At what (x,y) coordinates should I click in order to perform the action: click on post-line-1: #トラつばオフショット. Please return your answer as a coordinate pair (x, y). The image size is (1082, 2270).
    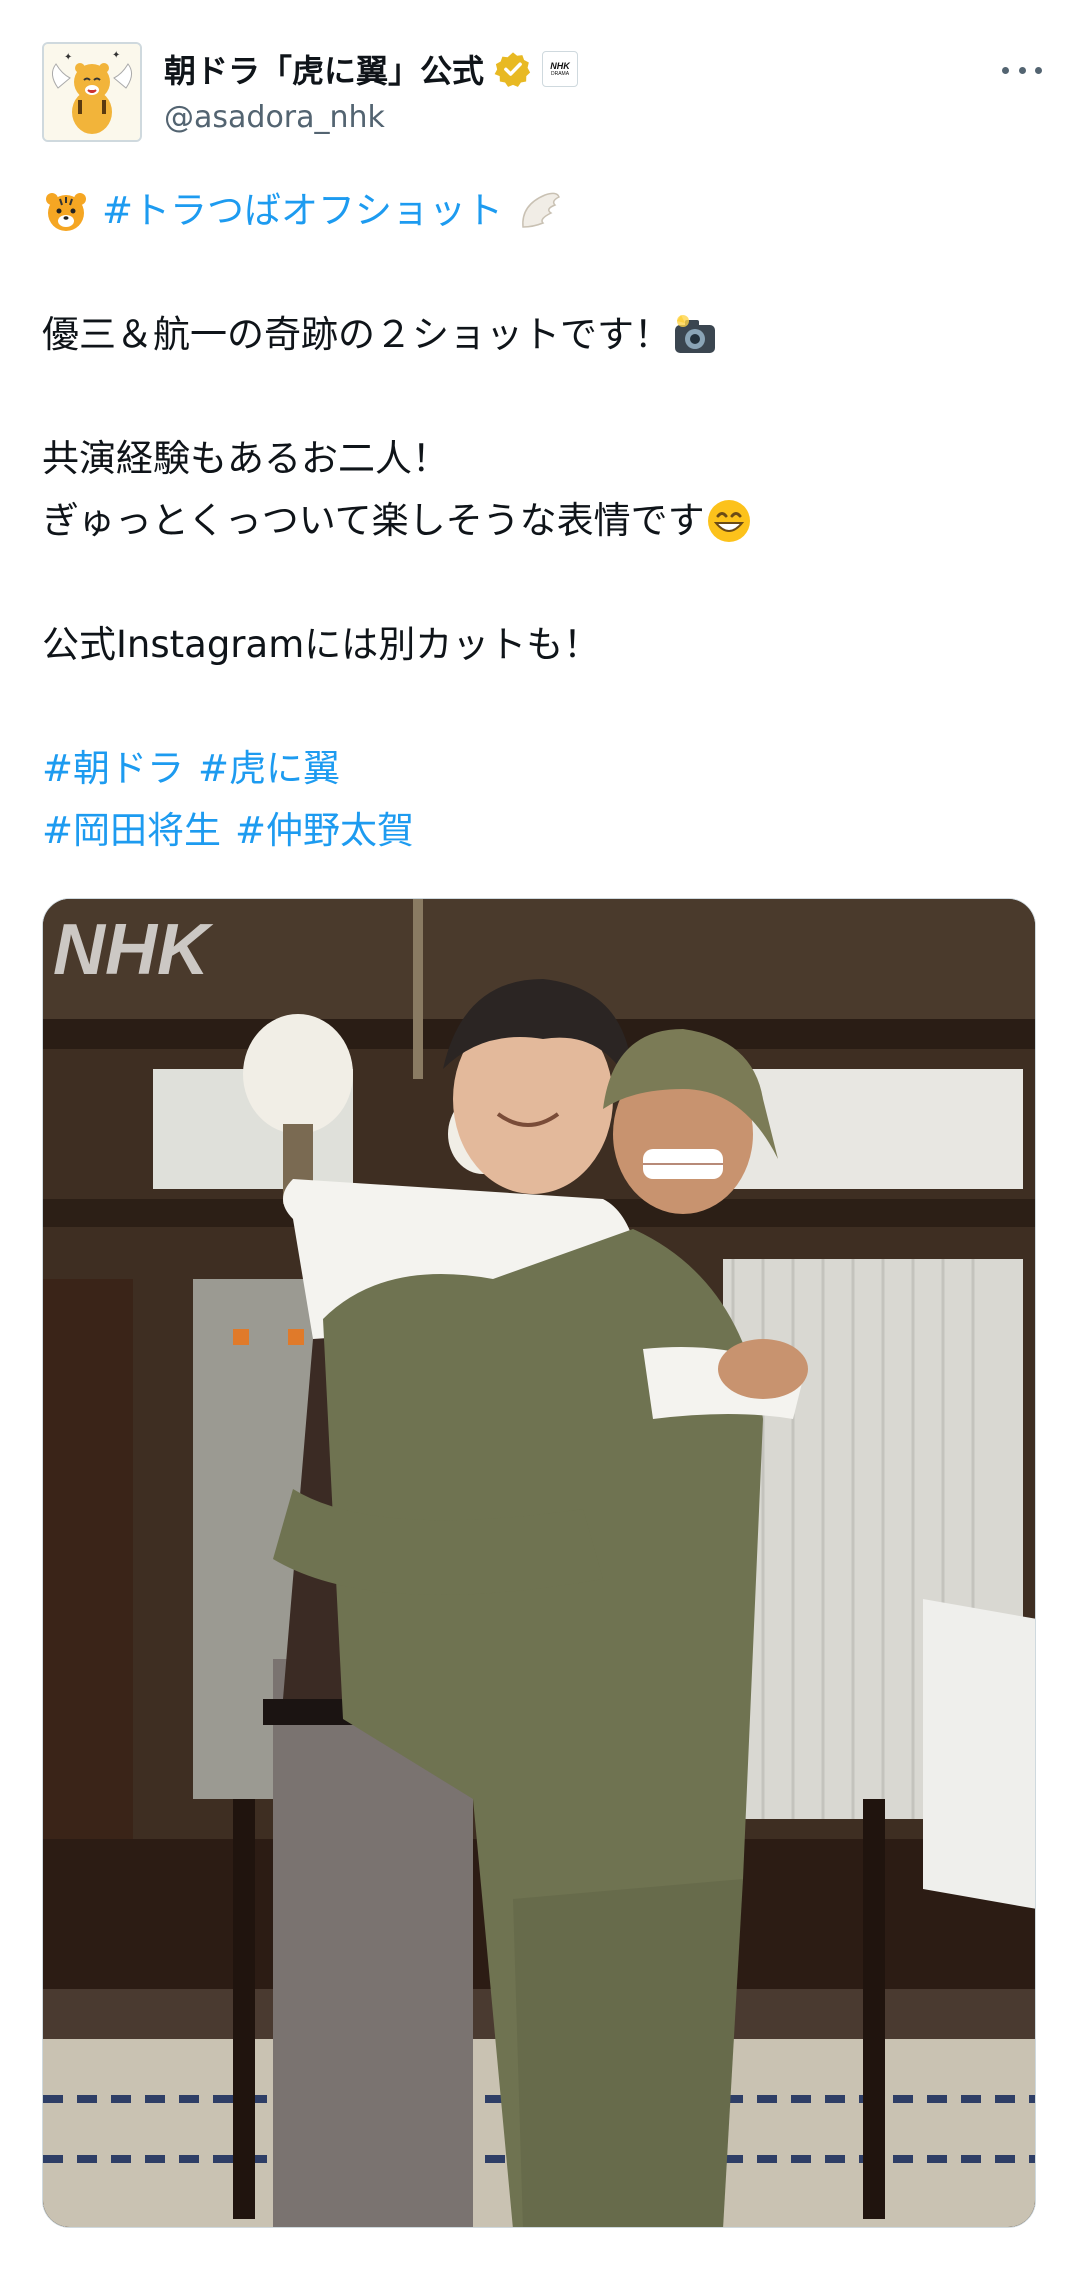
    Looking at the image, I should click on (542, 211).